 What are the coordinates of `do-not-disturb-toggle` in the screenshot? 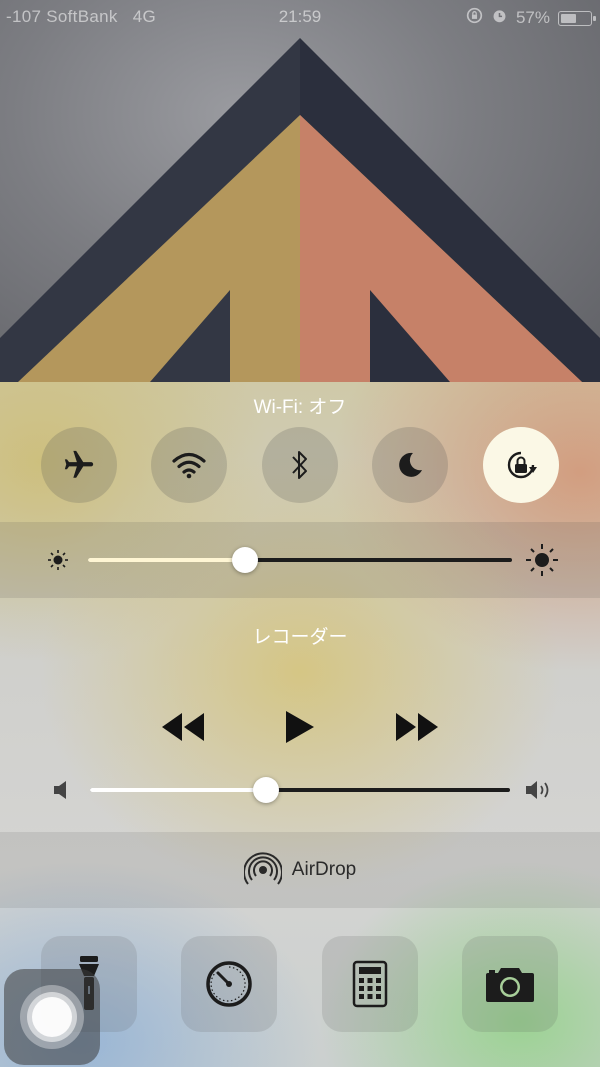 It's located at (410, 465).